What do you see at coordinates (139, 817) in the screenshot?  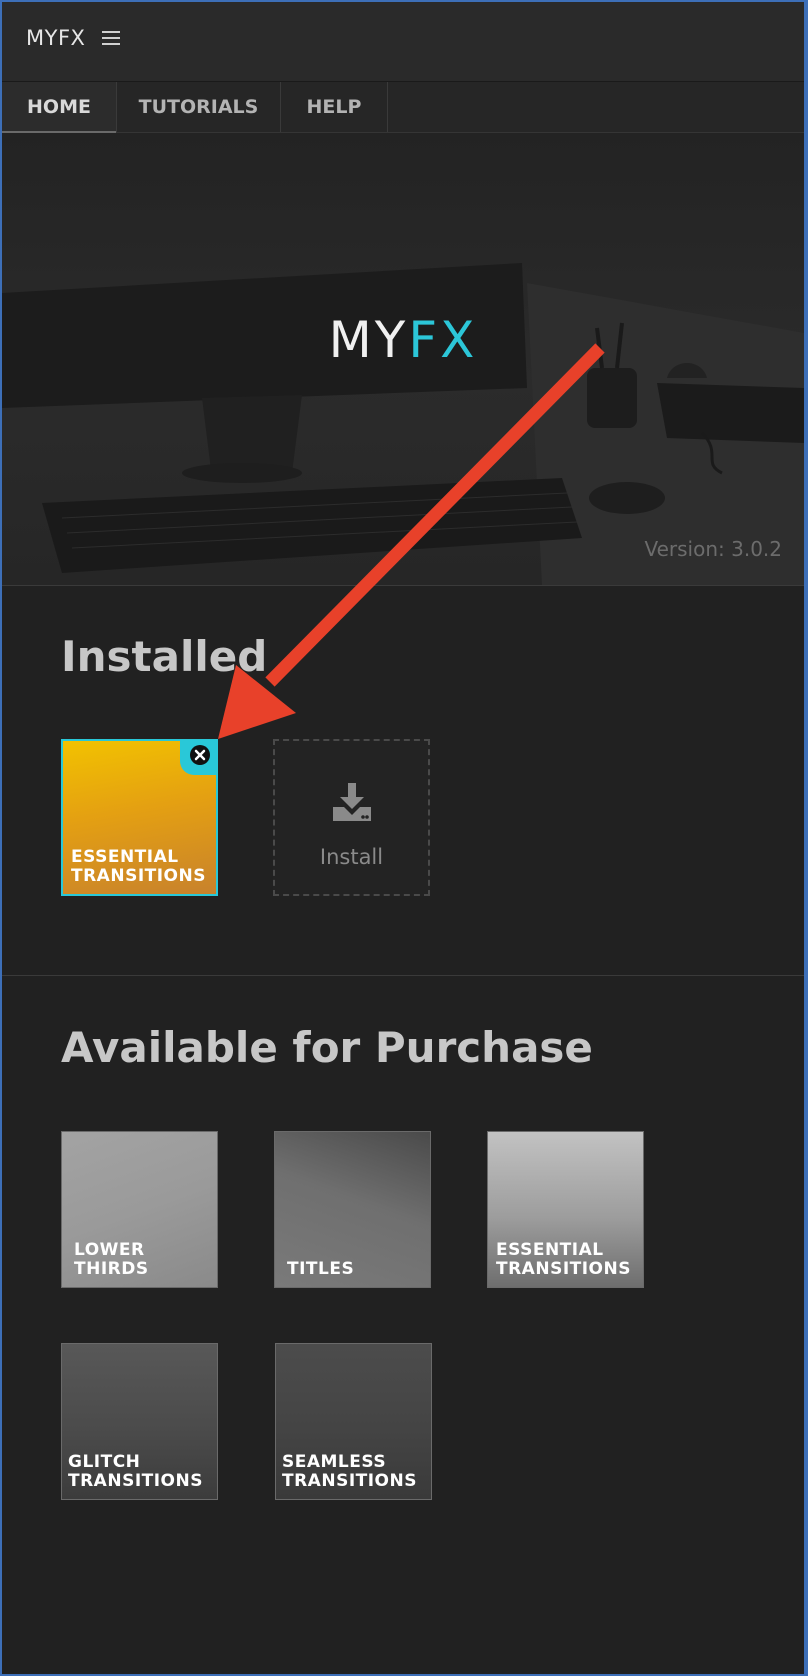 I see `installed-pack-essential-transitions: ESSENTIAL TRANSITIONS` at bounding box center [139, 817].